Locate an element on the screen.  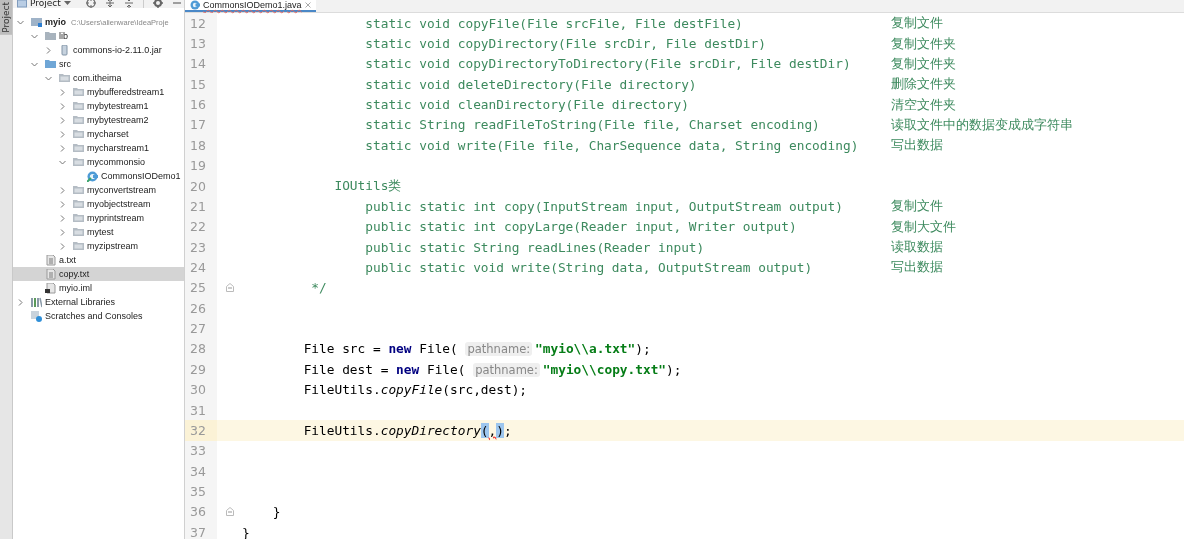
line-number: 18 is located at coordinates (201, 145).